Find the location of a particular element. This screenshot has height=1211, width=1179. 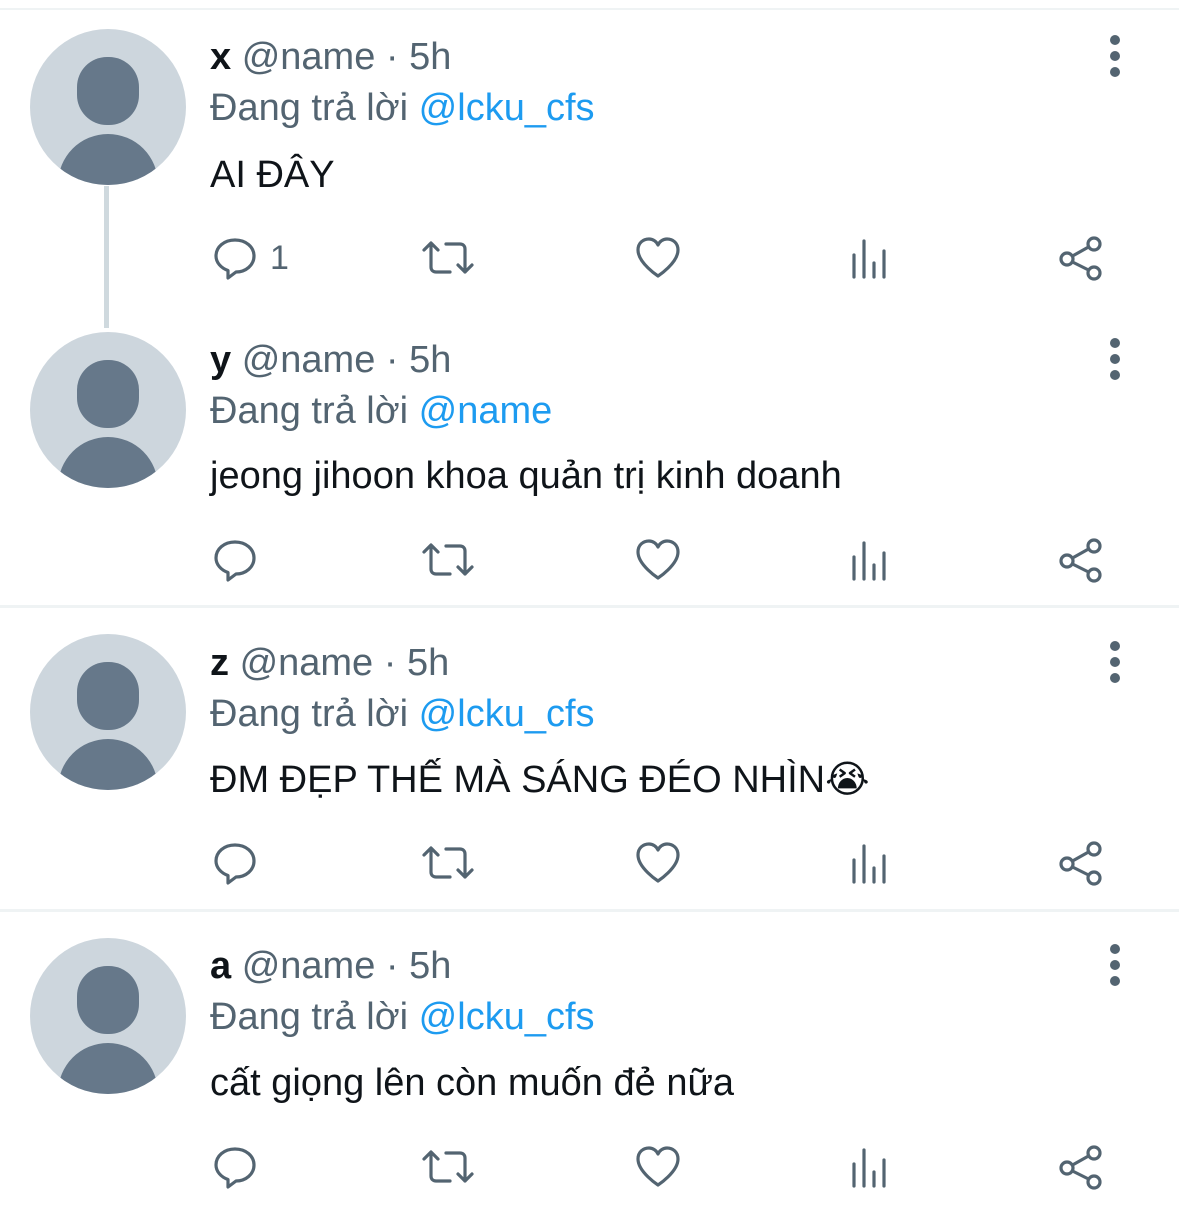

display-name: x is located at coordinates (220, 57).